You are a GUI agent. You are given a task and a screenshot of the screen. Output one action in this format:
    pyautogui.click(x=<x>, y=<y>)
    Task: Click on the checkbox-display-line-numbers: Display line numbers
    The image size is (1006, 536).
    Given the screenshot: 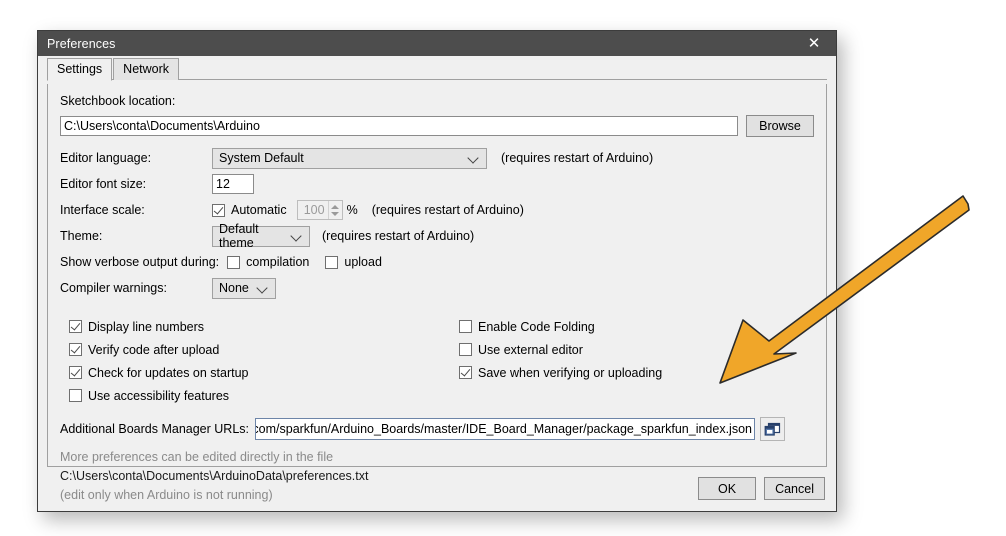 What is the action you would take?
    pyautogui.click(x=159, y=326)
    